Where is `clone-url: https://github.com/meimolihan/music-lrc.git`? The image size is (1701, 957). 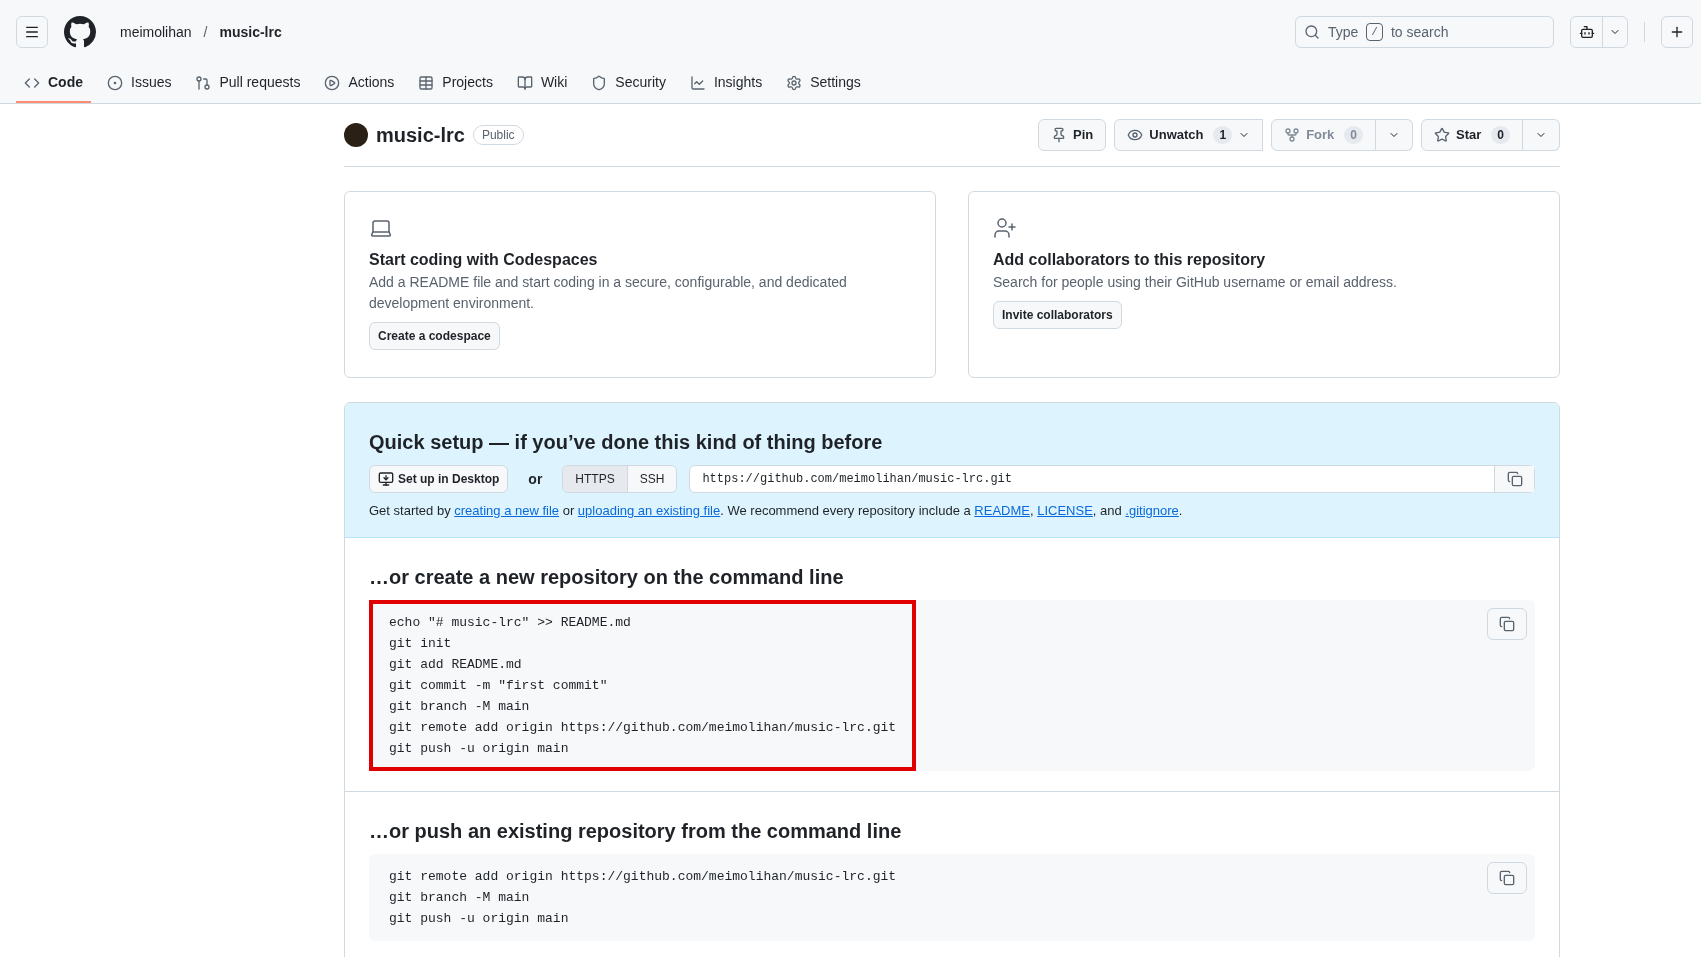
clone-url: https://github.com/meimolihan/music-lrc.git is located at coordinates (858, 479).